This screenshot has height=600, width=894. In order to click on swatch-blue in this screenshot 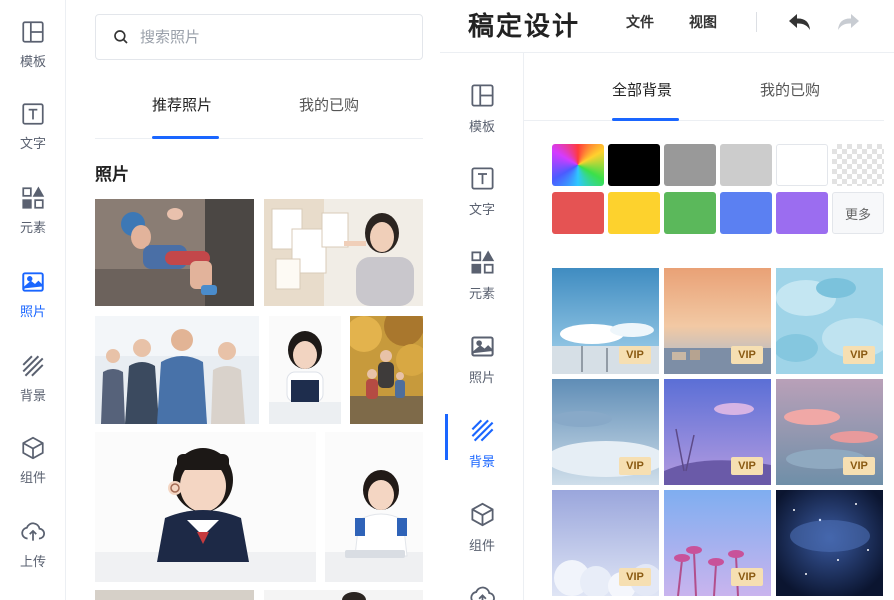, I will do `click(746, 213)`.